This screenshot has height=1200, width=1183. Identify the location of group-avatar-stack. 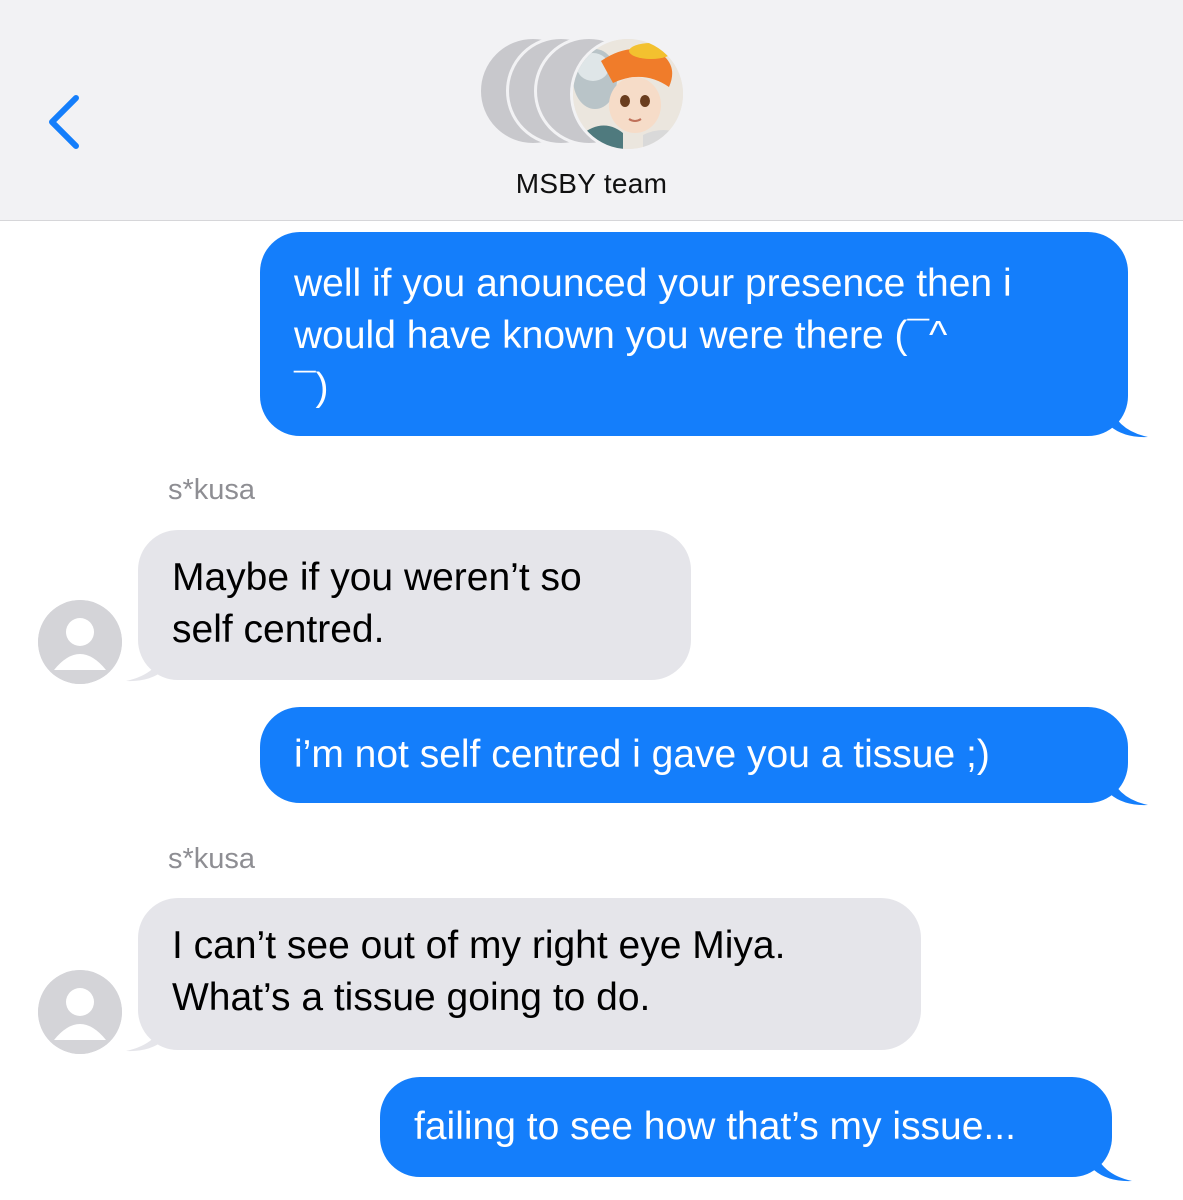
(593, 94).